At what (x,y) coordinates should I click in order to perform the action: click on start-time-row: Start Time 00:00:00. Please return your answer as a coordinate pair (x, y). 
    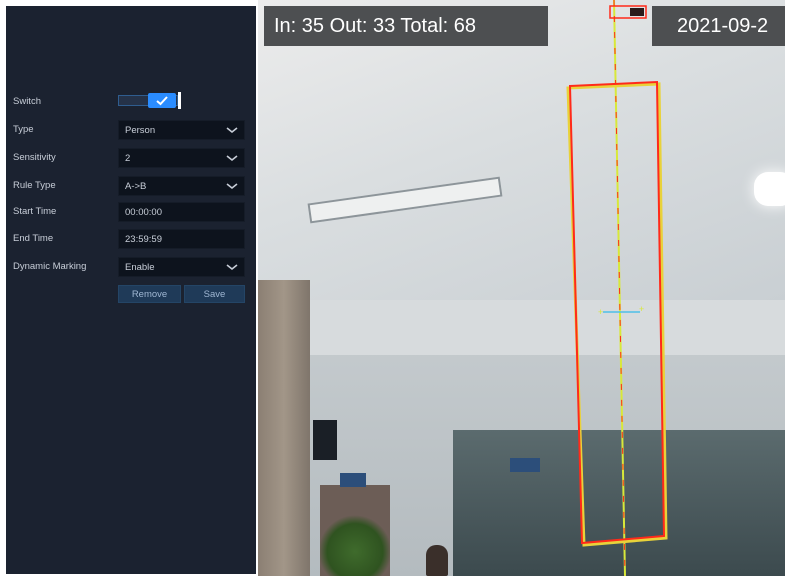
    Looking at the image, I should click on (131, 212).